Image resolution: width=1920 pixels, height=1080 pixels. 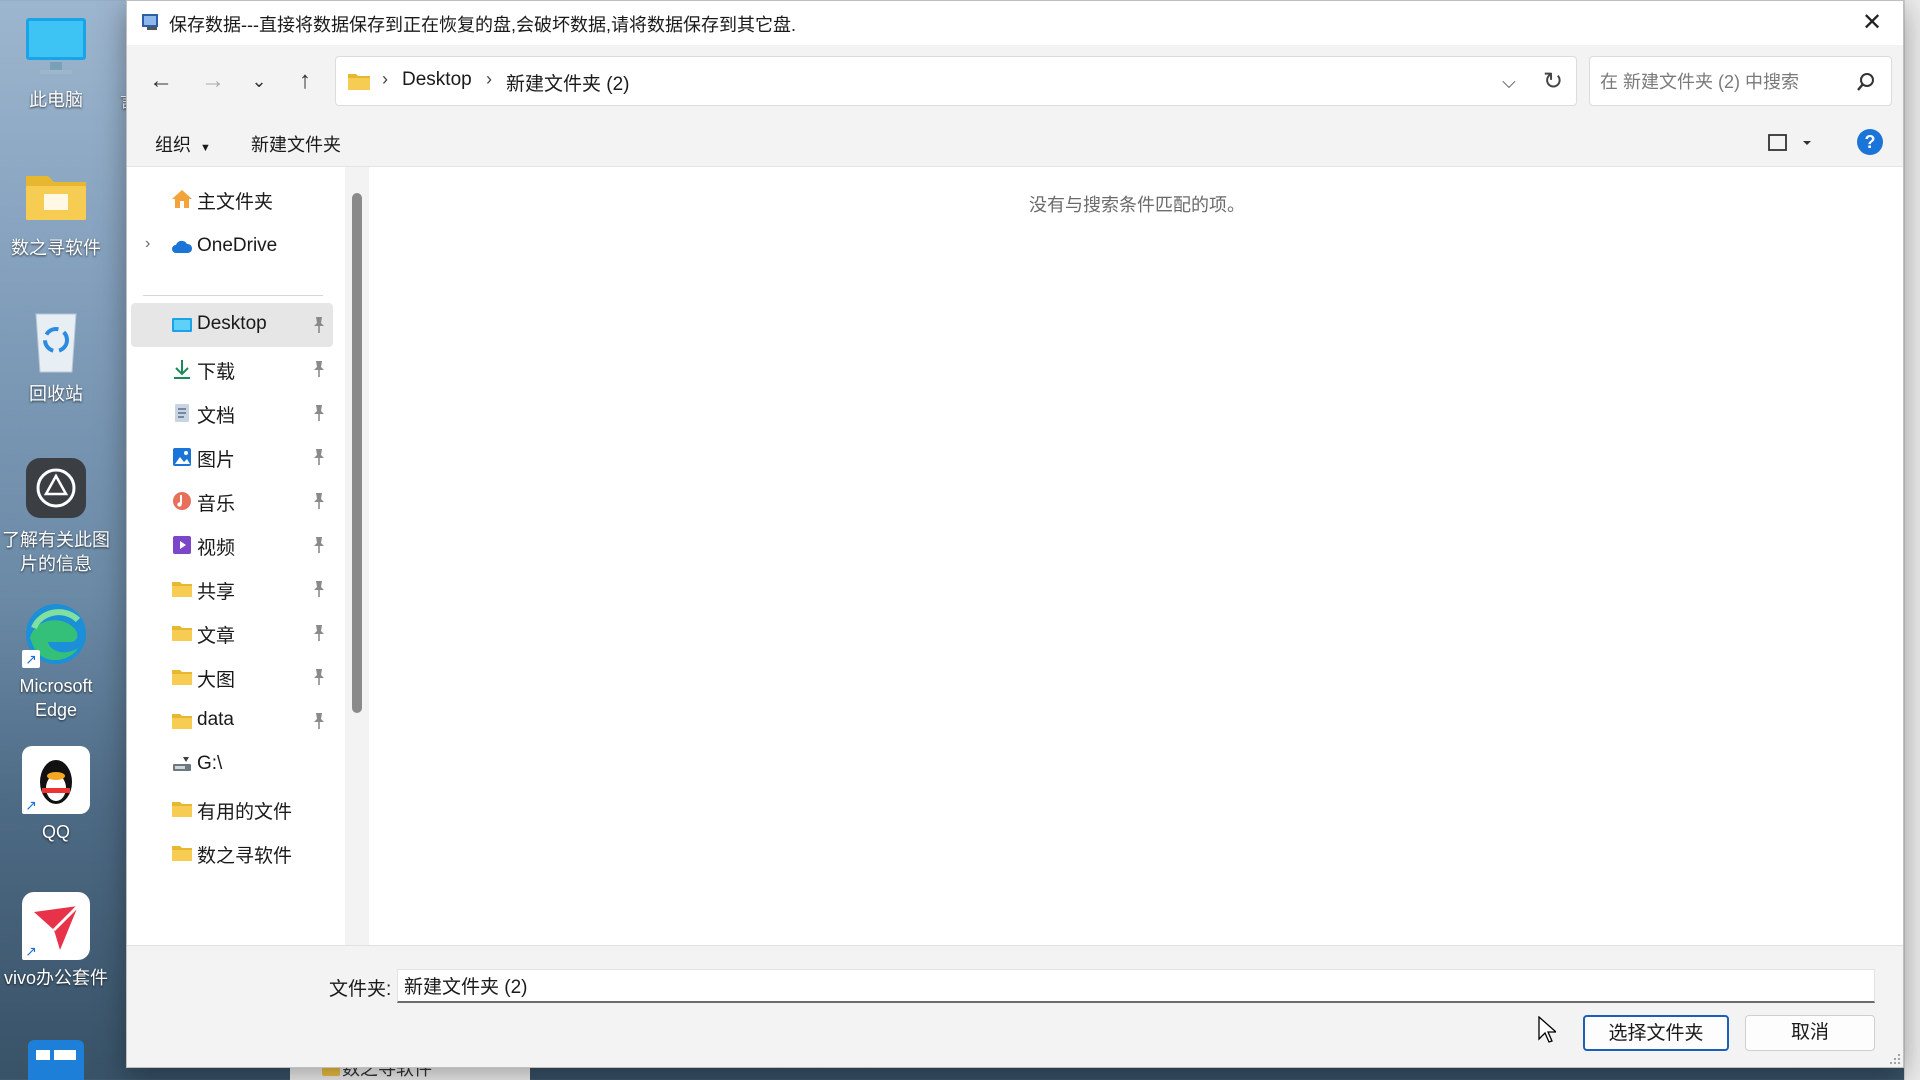 I want to click on view-options-button, so click(x=1790, y=143).